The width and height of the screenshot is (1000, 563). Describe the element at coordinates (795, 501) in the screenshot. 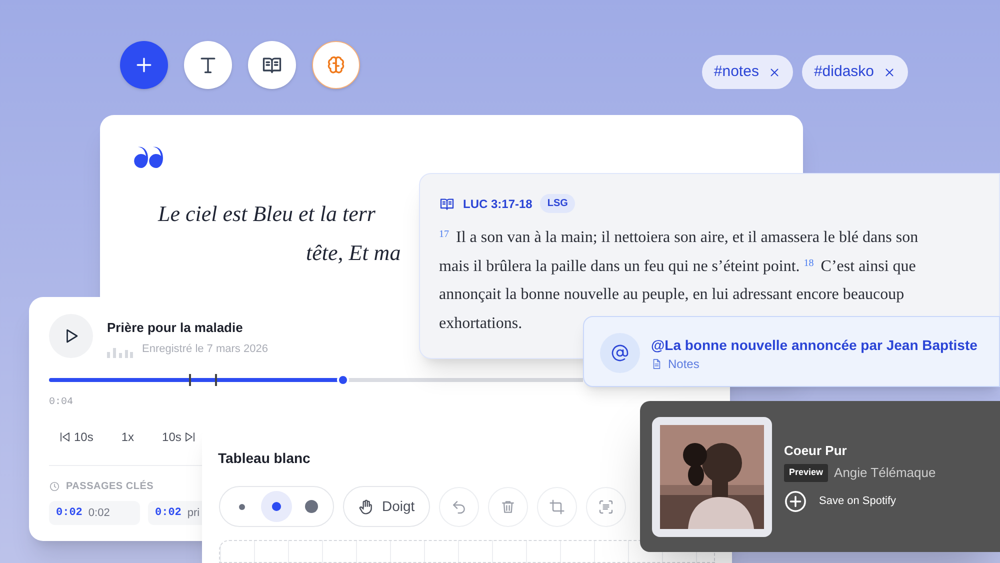

I see `plus-circle-icon` at that location.